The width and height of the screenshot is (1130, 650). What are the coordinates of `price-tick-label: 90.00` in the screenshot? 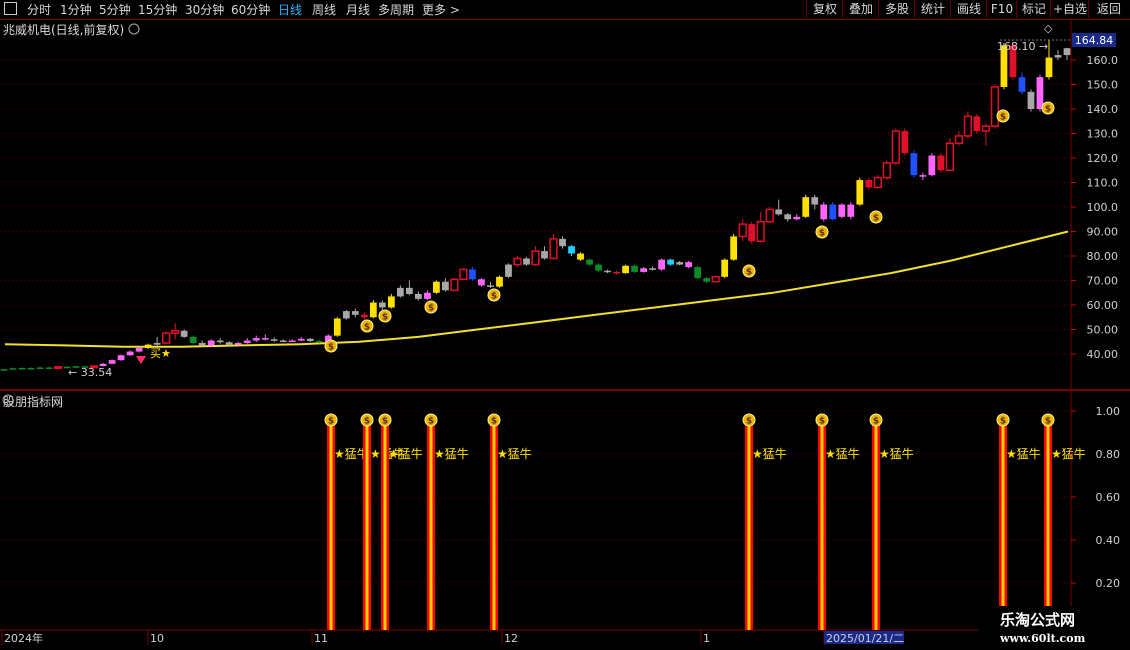 It's located at (1103, 232).